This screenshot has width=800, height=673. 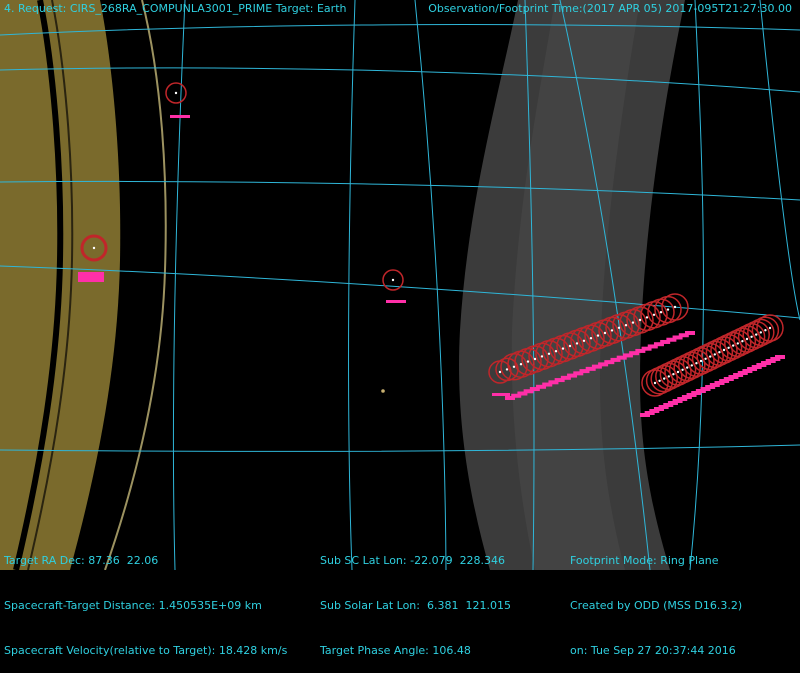 What do you see at coordinates (644, 560) in the screenshot?
I see `footprint-mode: Footprint Mode: Ring Plane` at bounding box center [644, 560].